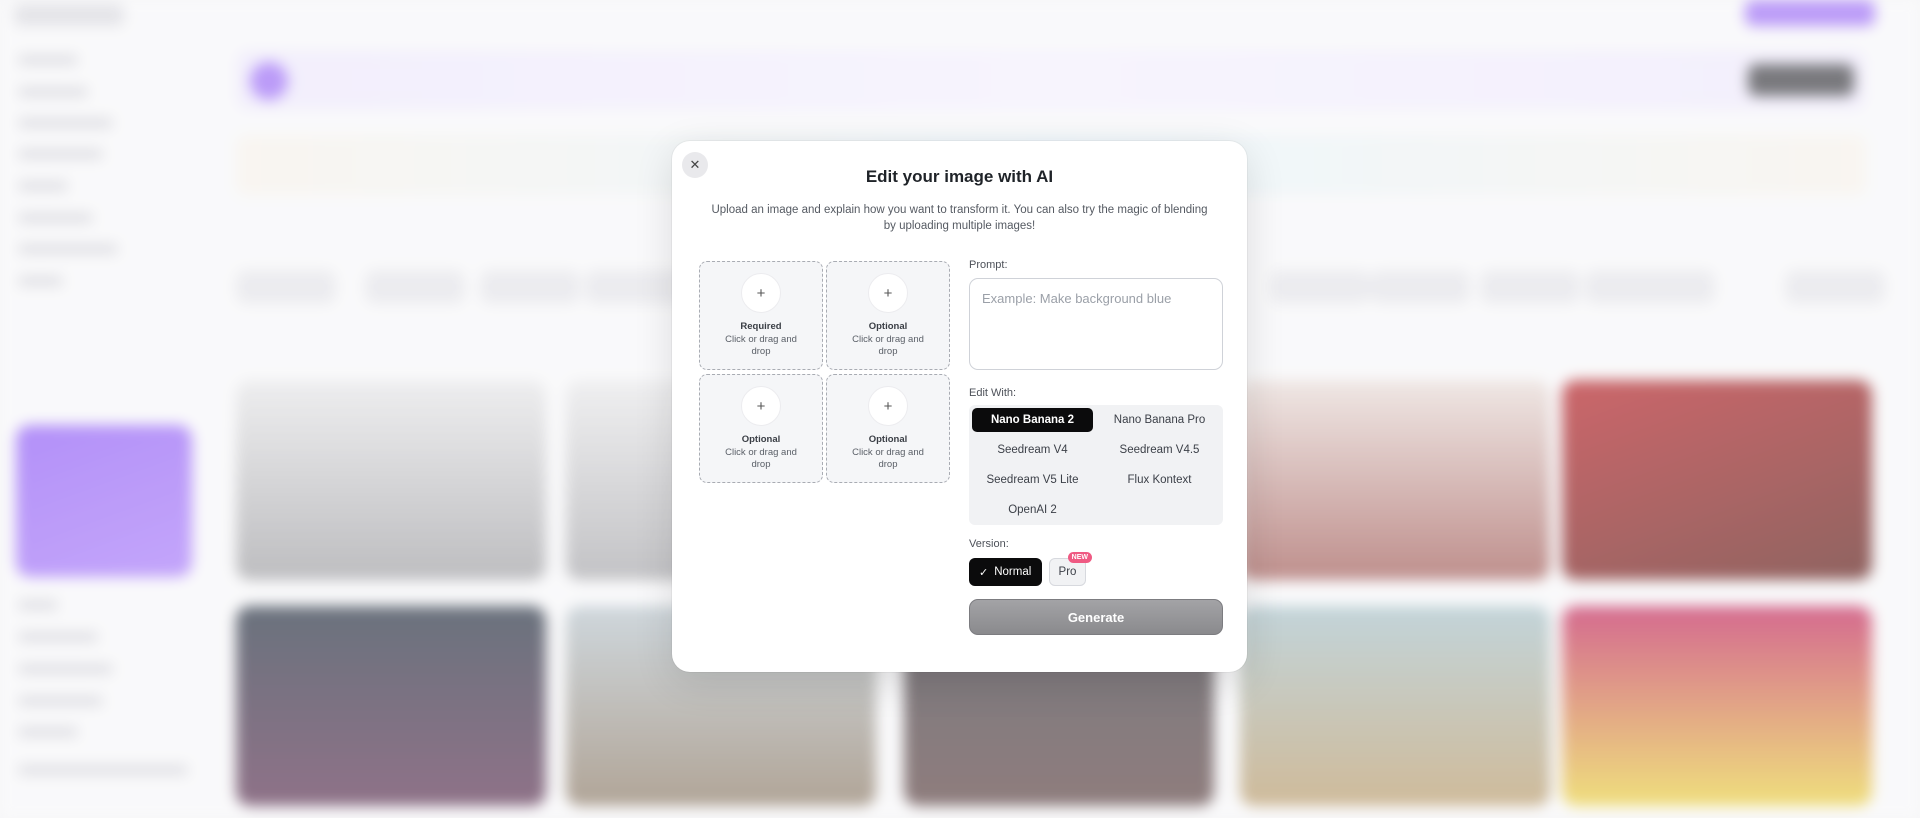 The image size is (1920, 818). I want to click on upload-slot-required: + Required Click or drag and drop, so click(761, 315).